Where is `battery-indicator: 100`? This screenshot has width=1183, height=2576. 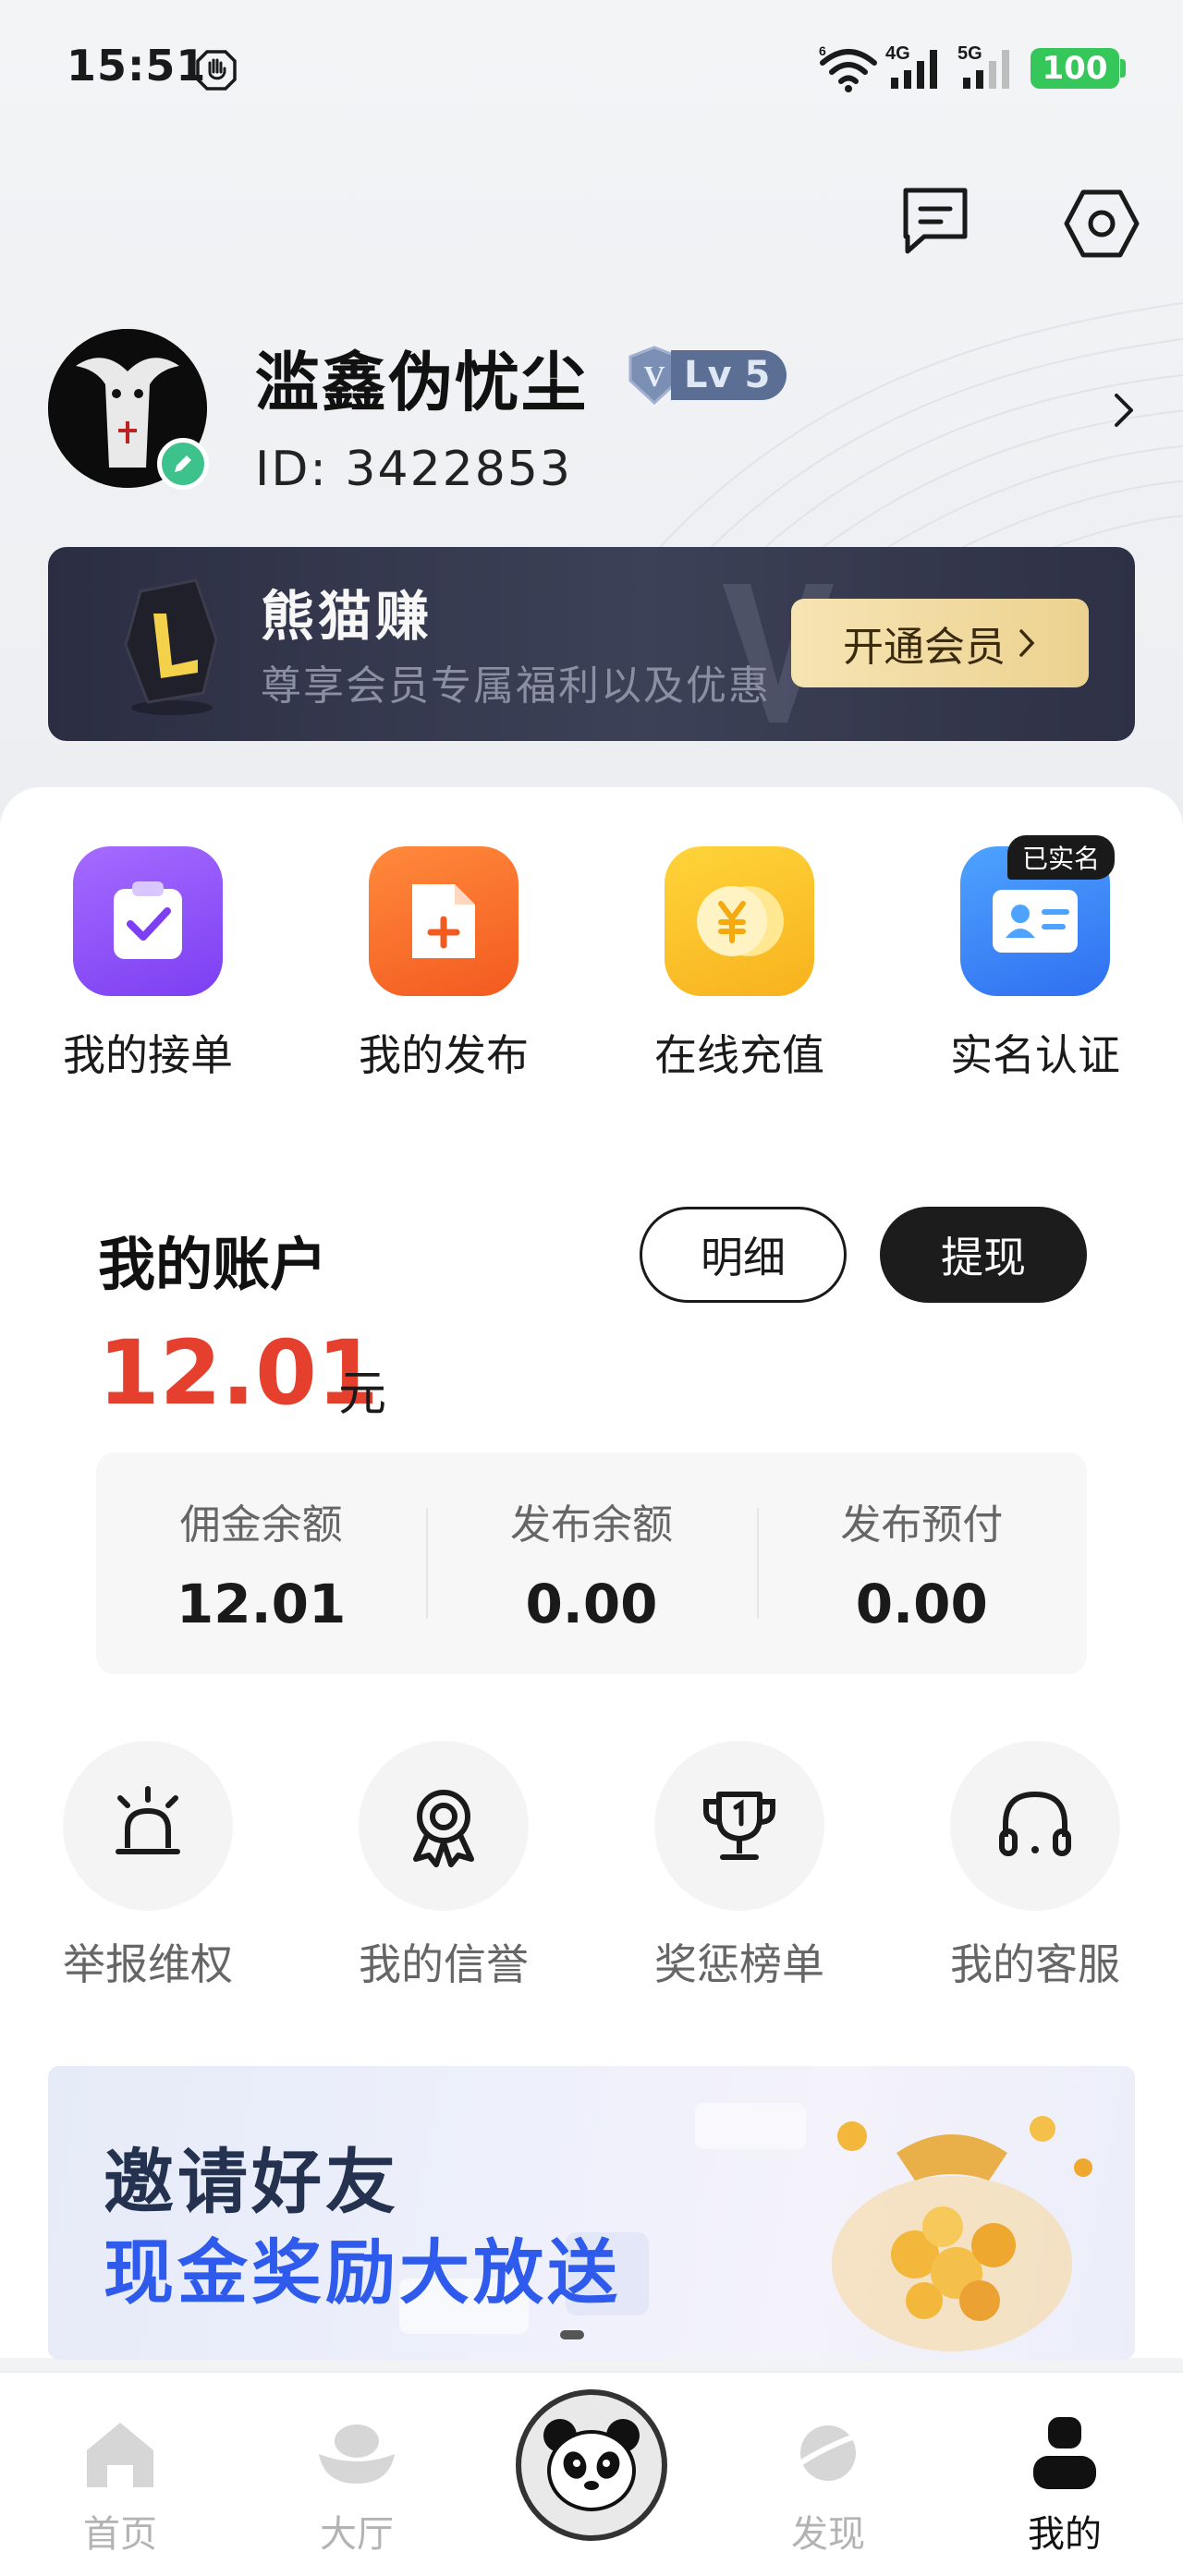 battery-indicator: 100 is located at coordinates (1075, 68).